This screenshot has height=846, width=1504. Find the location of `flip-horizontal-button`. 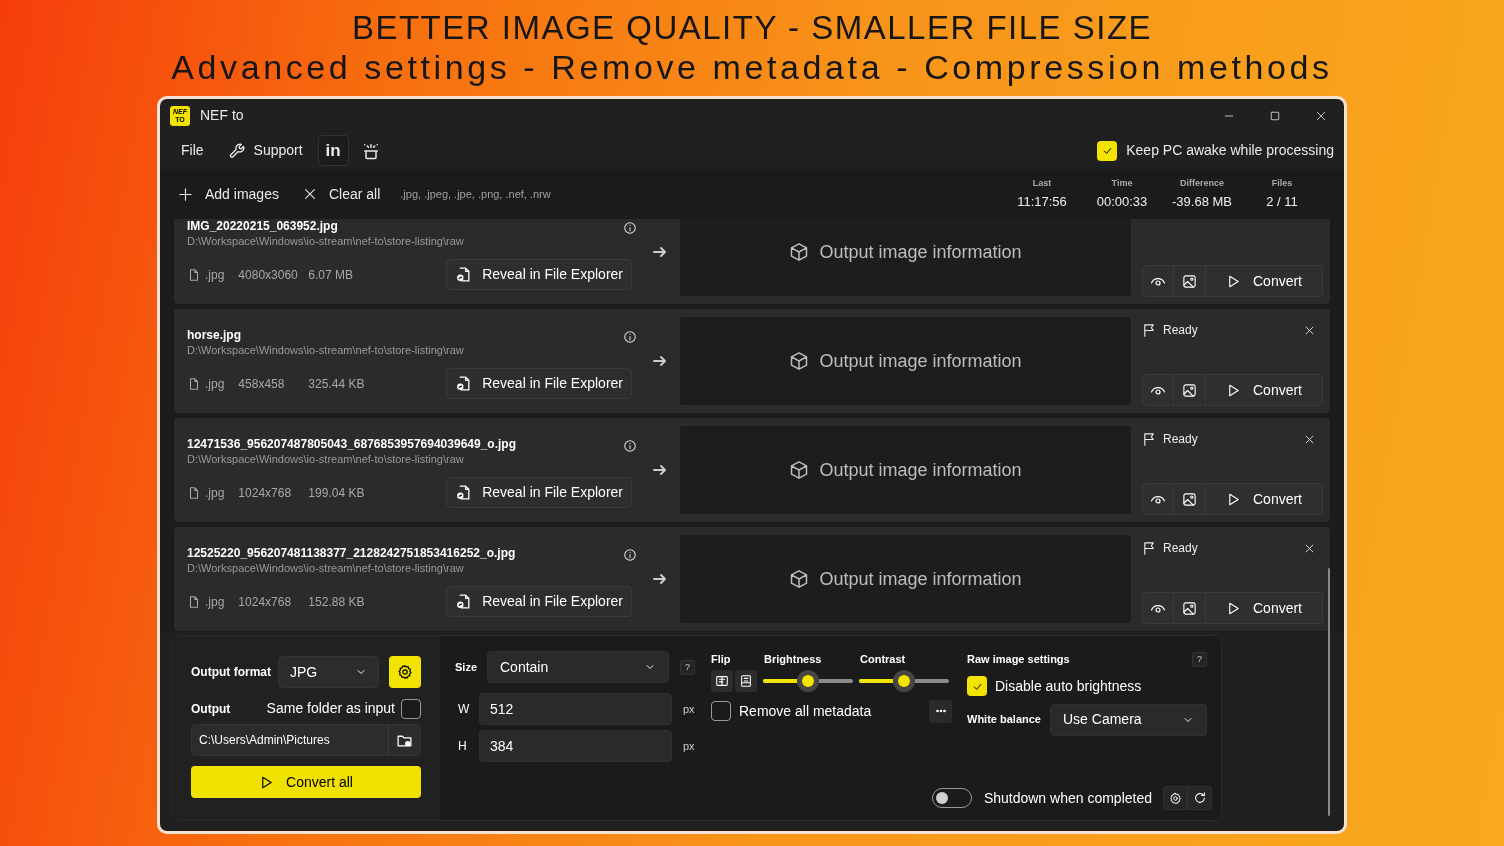

flip-horizontal-button is located at coordinates (722, 680).